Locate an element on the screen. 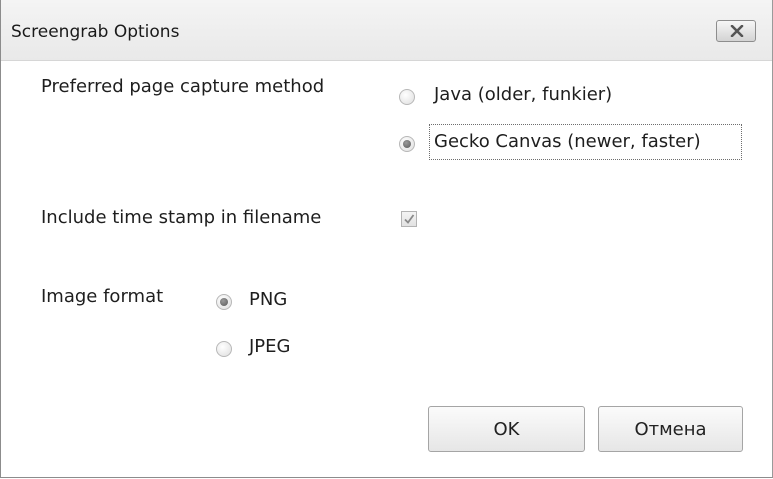 Image resolution: width=773 pixels, height=479 pixels. radio-java is located at coordinates (407, 97).